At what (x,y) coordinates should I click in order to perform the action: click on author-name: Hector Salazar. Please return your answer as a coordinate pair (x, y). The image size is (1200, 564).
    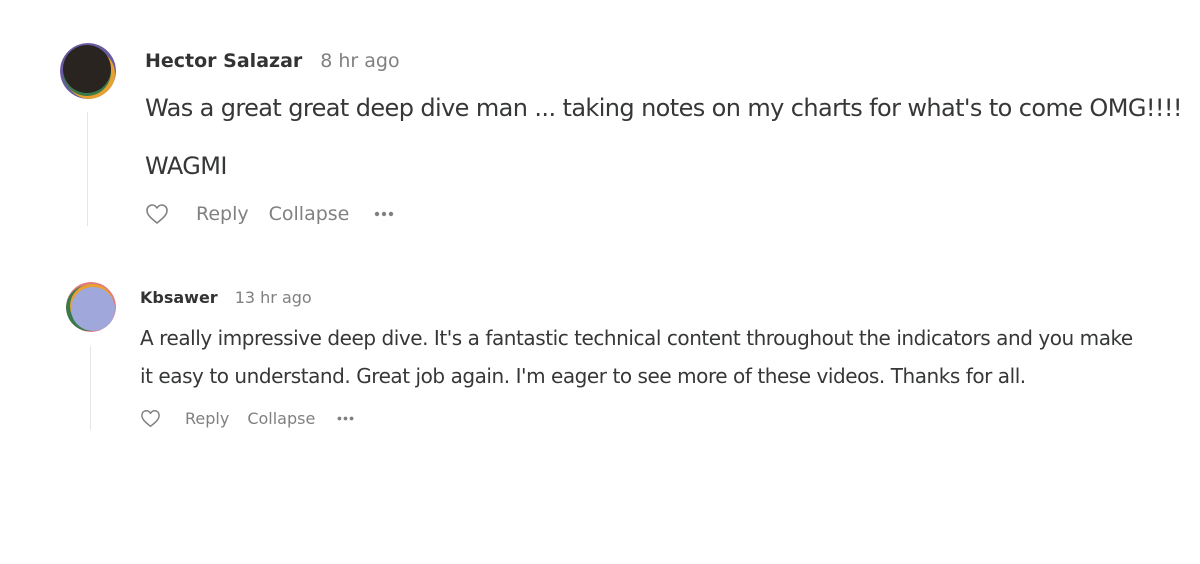
    Looking at the image, I should click on (223, 61).